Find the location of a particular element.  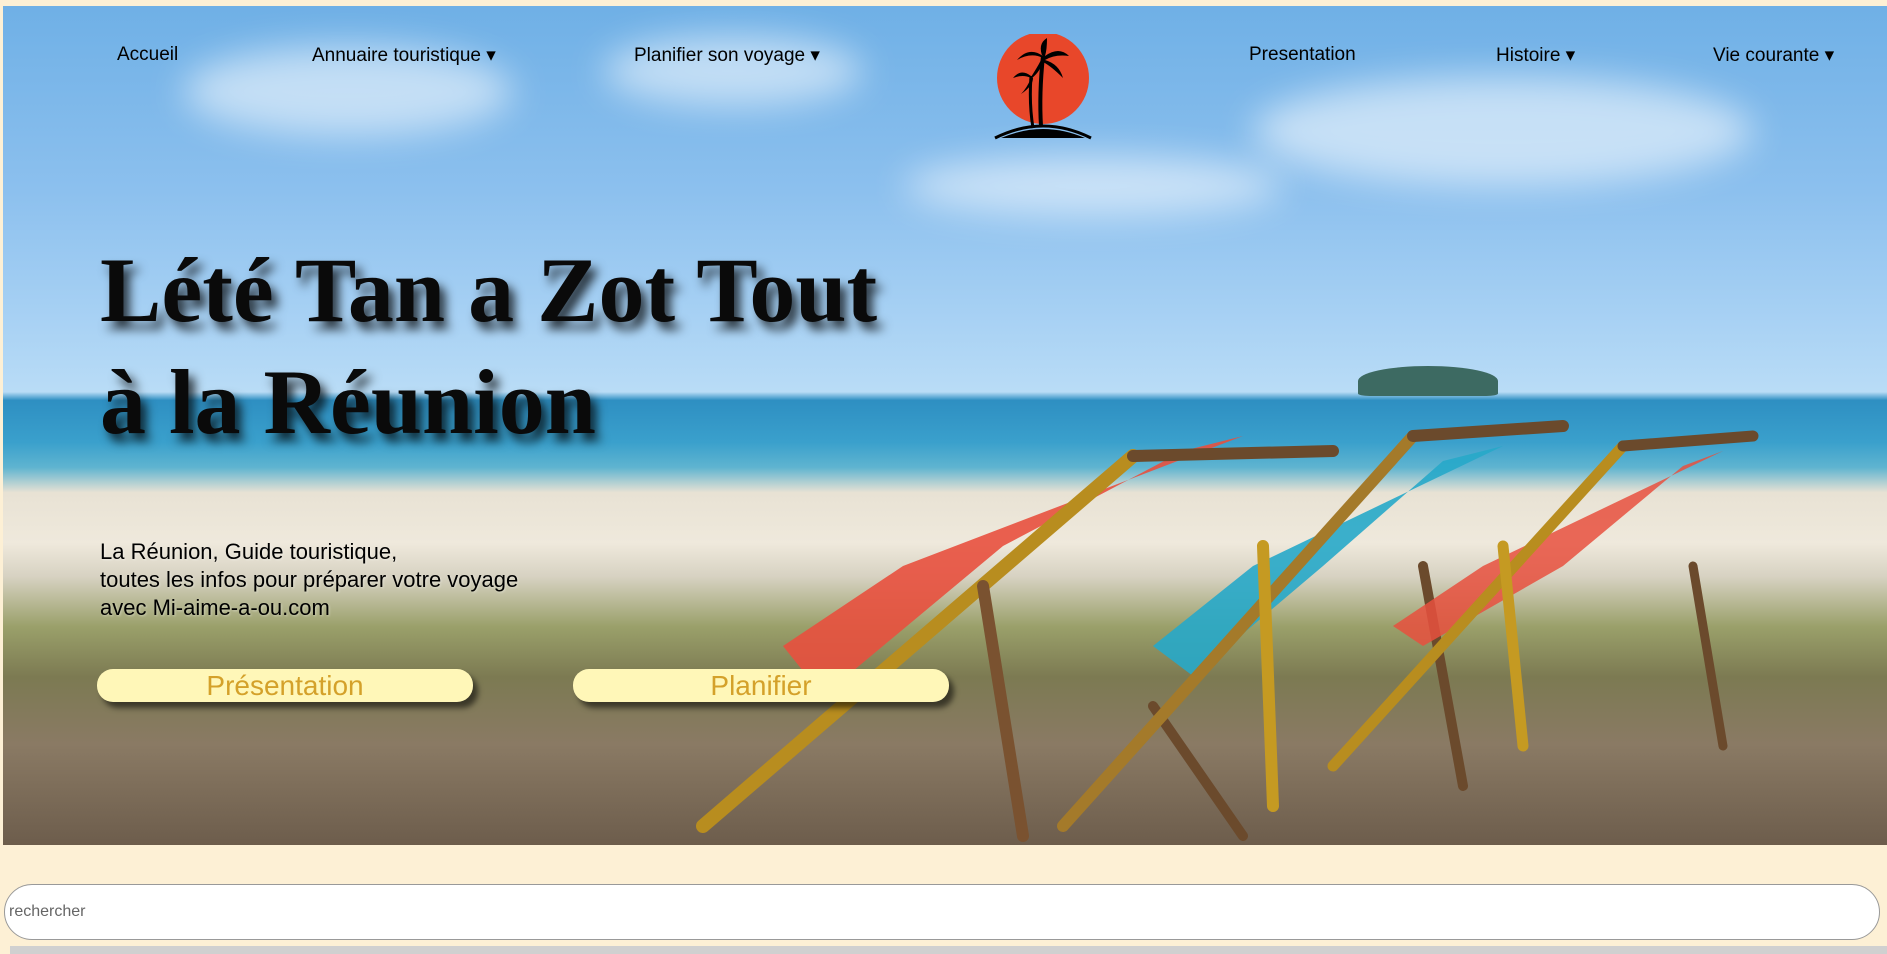

nav-item-presentation: Presentation is located at coordinates (1302, 55).